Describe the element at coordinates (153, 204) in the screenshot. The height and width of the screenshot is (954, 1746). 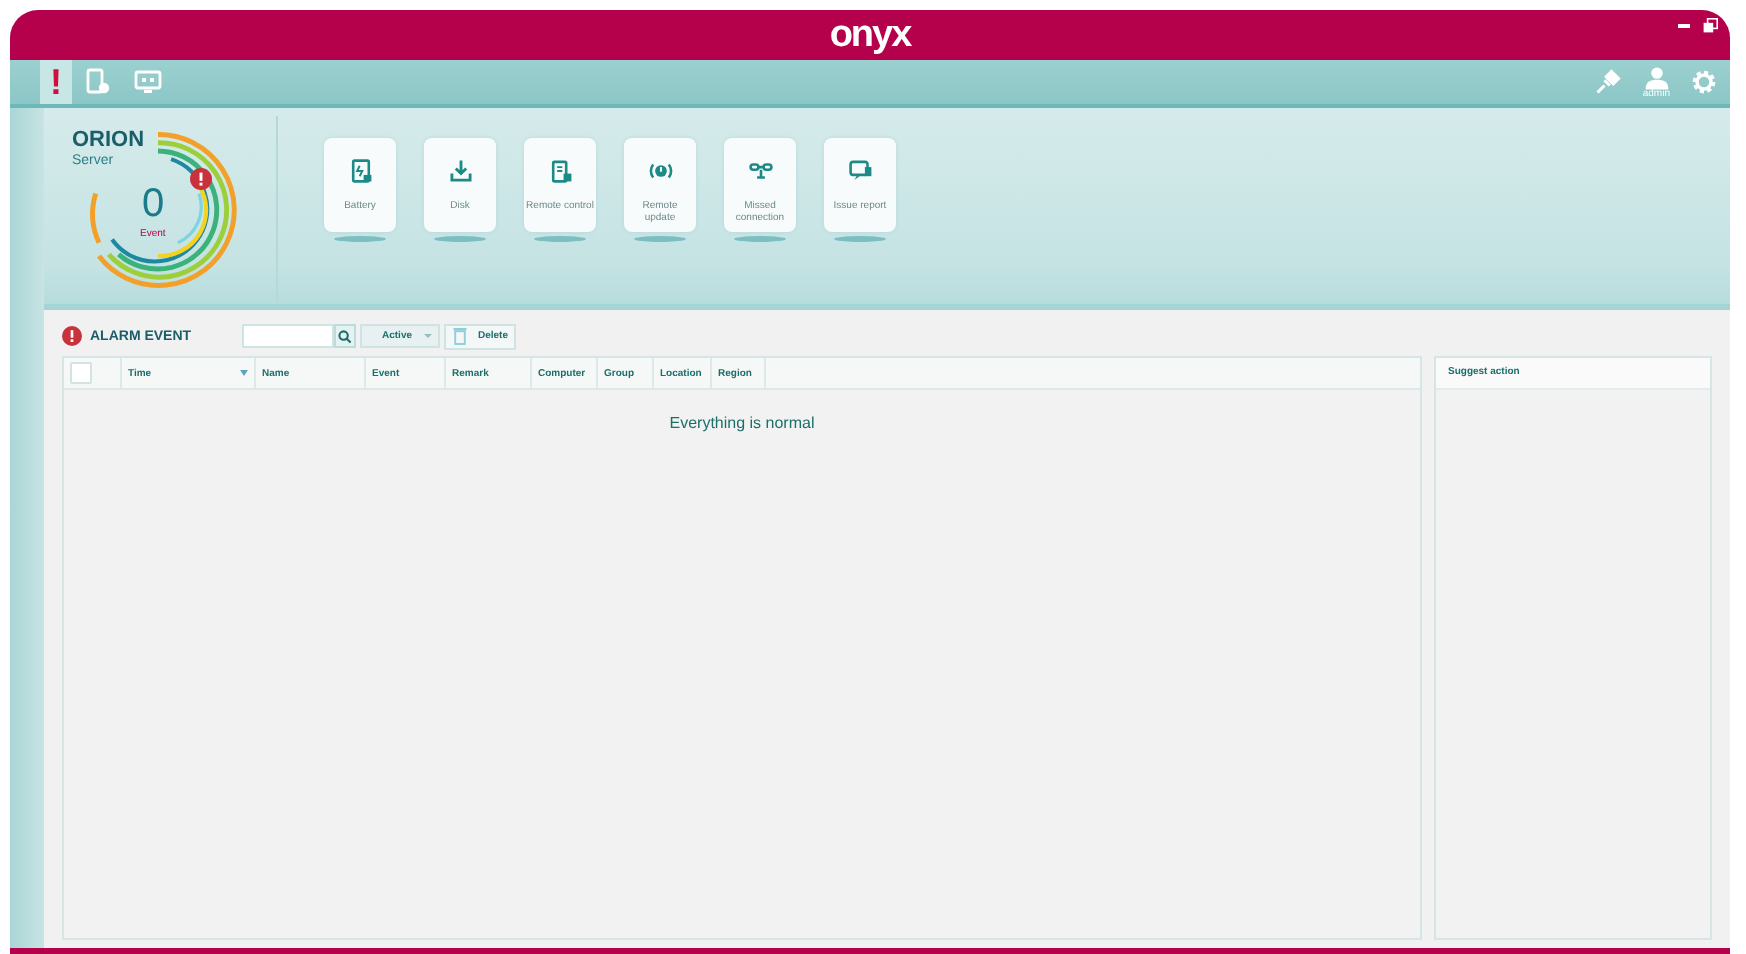
I see `event-count: 0` at that location.